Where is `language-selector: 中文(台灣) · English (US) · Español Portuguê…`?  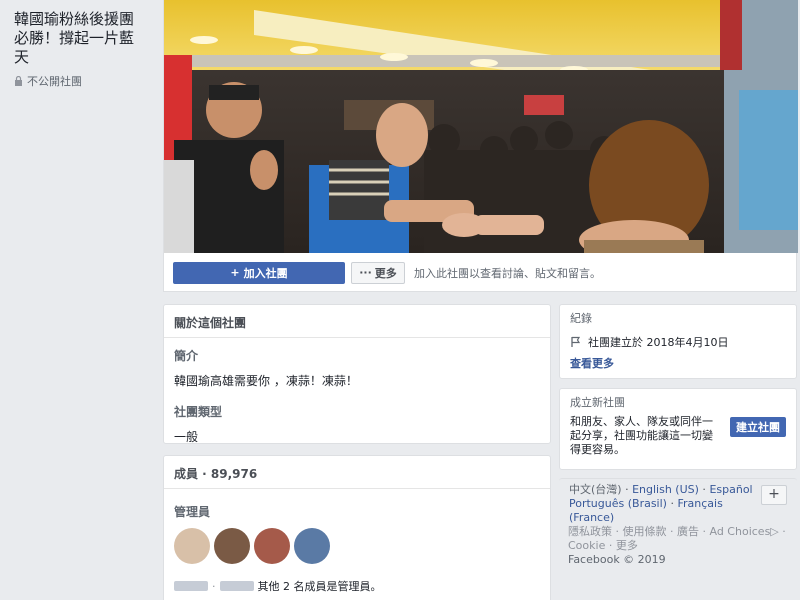 language-selector: 中文(台灣) · English (US) · Español Portuguê… is located at coordinates (678, 501).